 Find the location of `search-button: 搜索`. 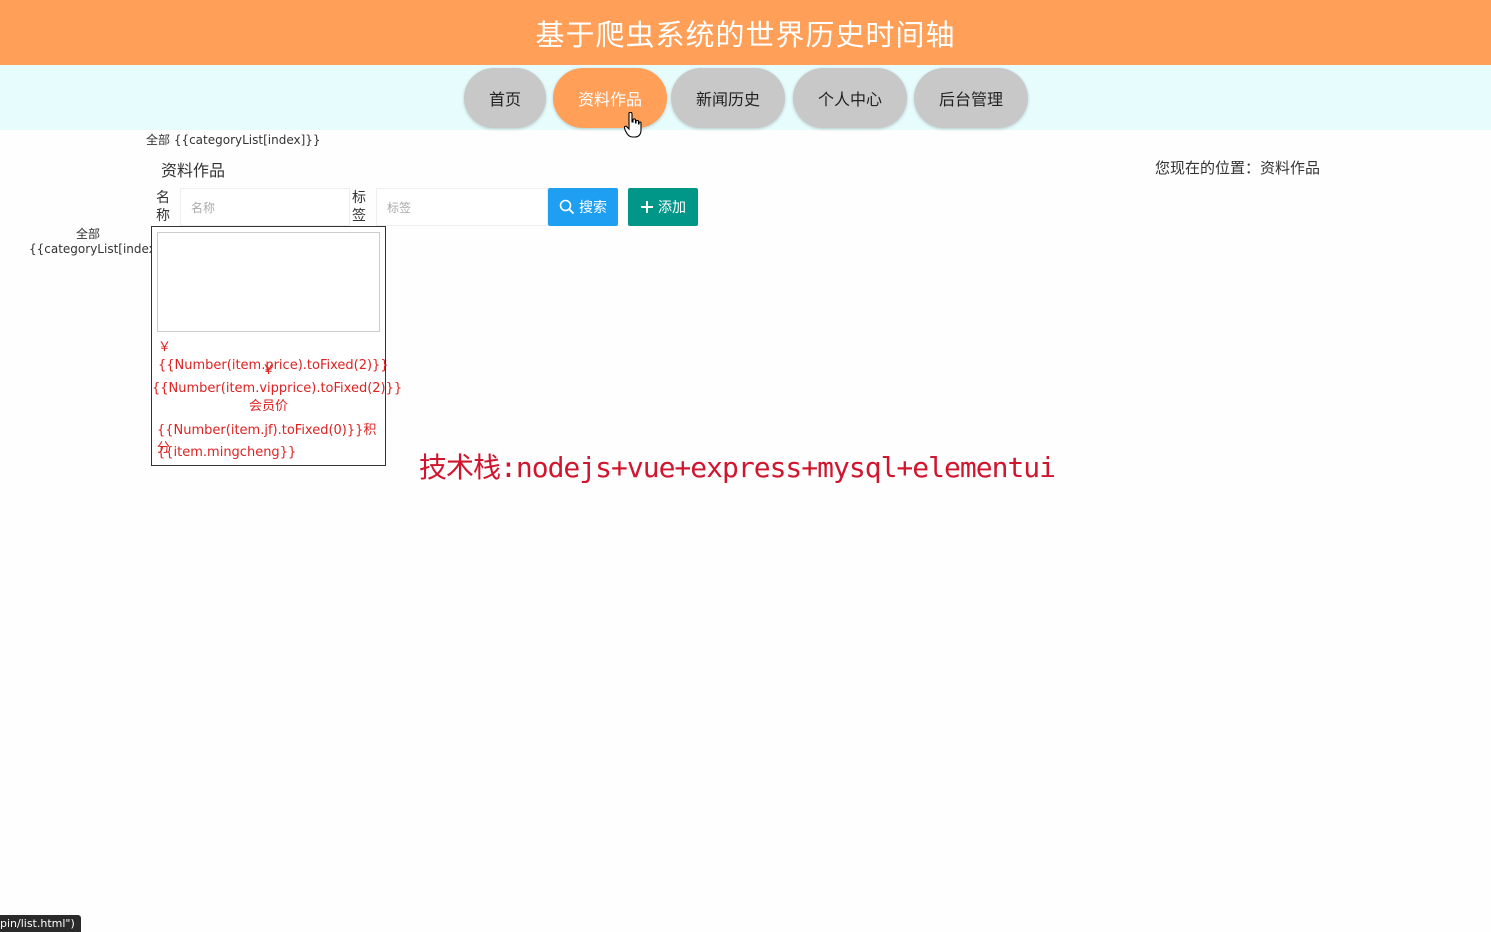

search-button: 搜索 is located at coordinates (583, 207).